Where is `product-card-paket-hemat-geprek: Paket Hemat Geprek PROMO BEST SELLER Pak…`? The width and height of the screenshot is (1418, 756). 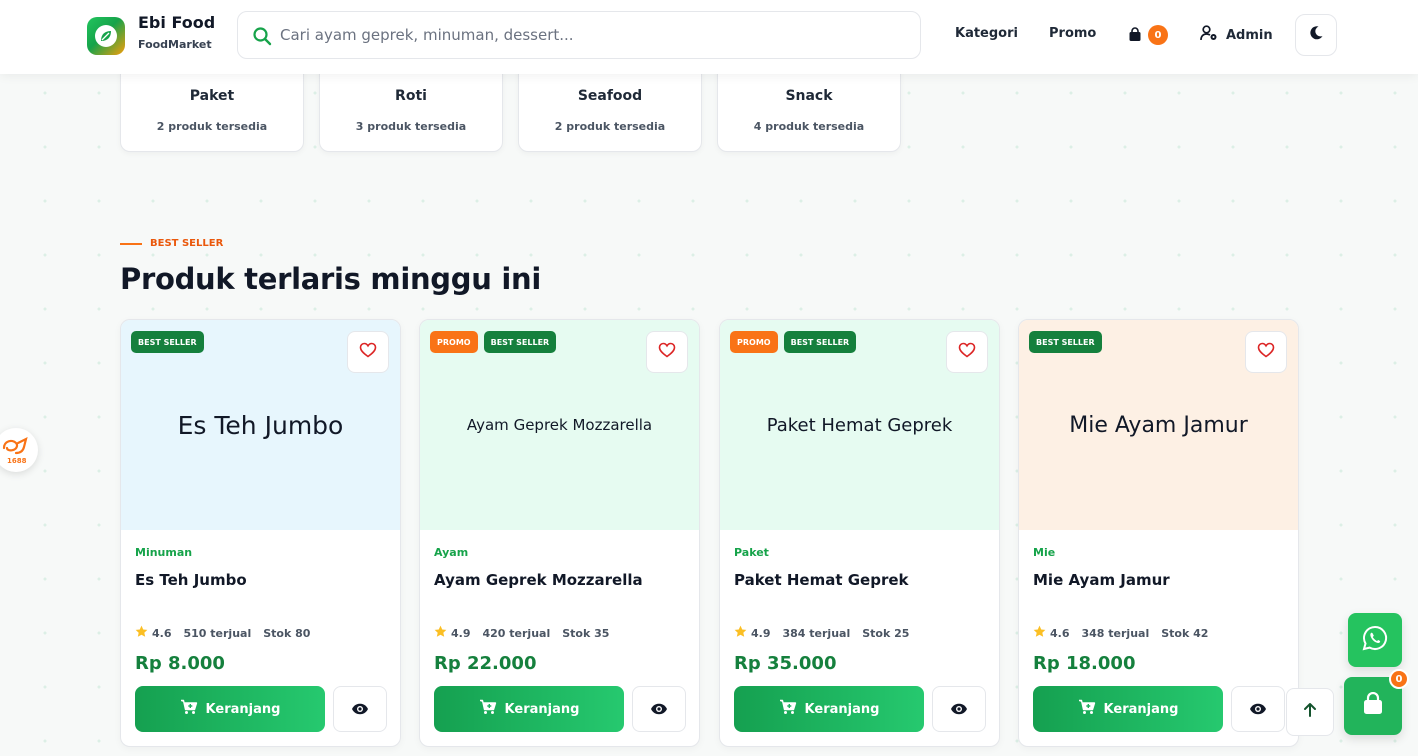 product-card-paket-hemat-geprek: Paket Hemat Geprek PROMO BEST SELLER Pak… is located at coordinates (859, 533).